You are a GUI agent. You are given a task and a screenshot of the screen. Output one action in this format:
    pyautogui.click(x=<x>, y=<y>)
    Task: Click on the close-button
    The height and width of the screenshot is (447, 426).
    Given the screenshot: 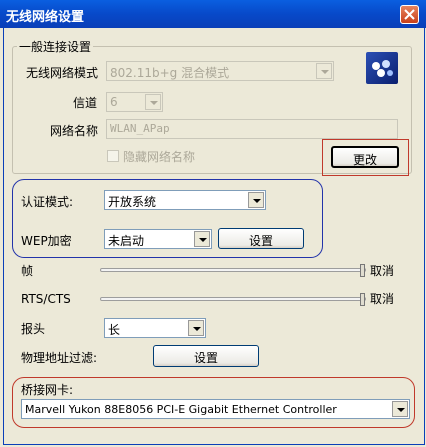 What is the action you would take?
    pyautogui.click(x=409, y=14)
    